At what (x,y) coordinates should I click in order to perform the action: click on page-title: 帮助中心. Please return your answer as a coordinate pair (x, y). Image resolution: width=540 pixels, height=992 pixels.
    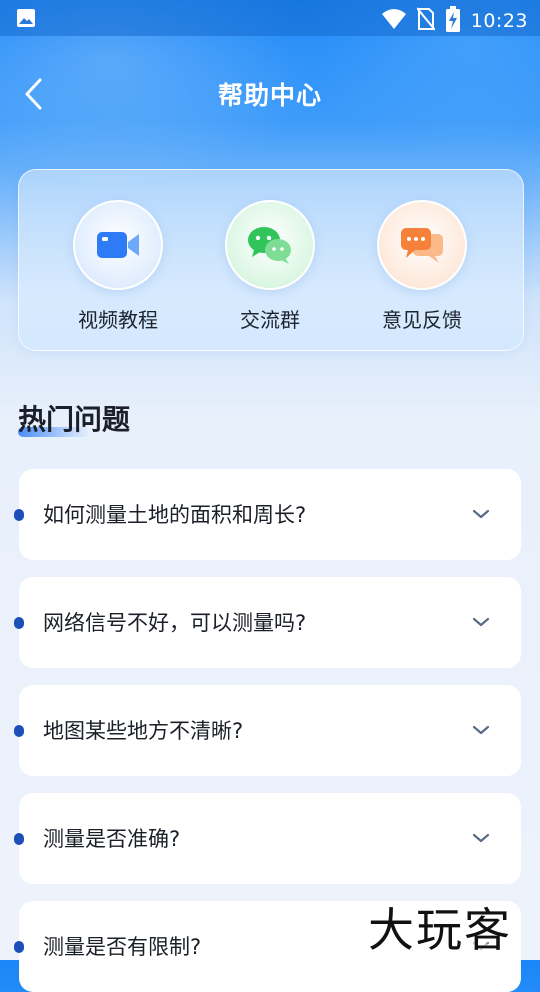
    Looking at the image, I should click on (269, 95).